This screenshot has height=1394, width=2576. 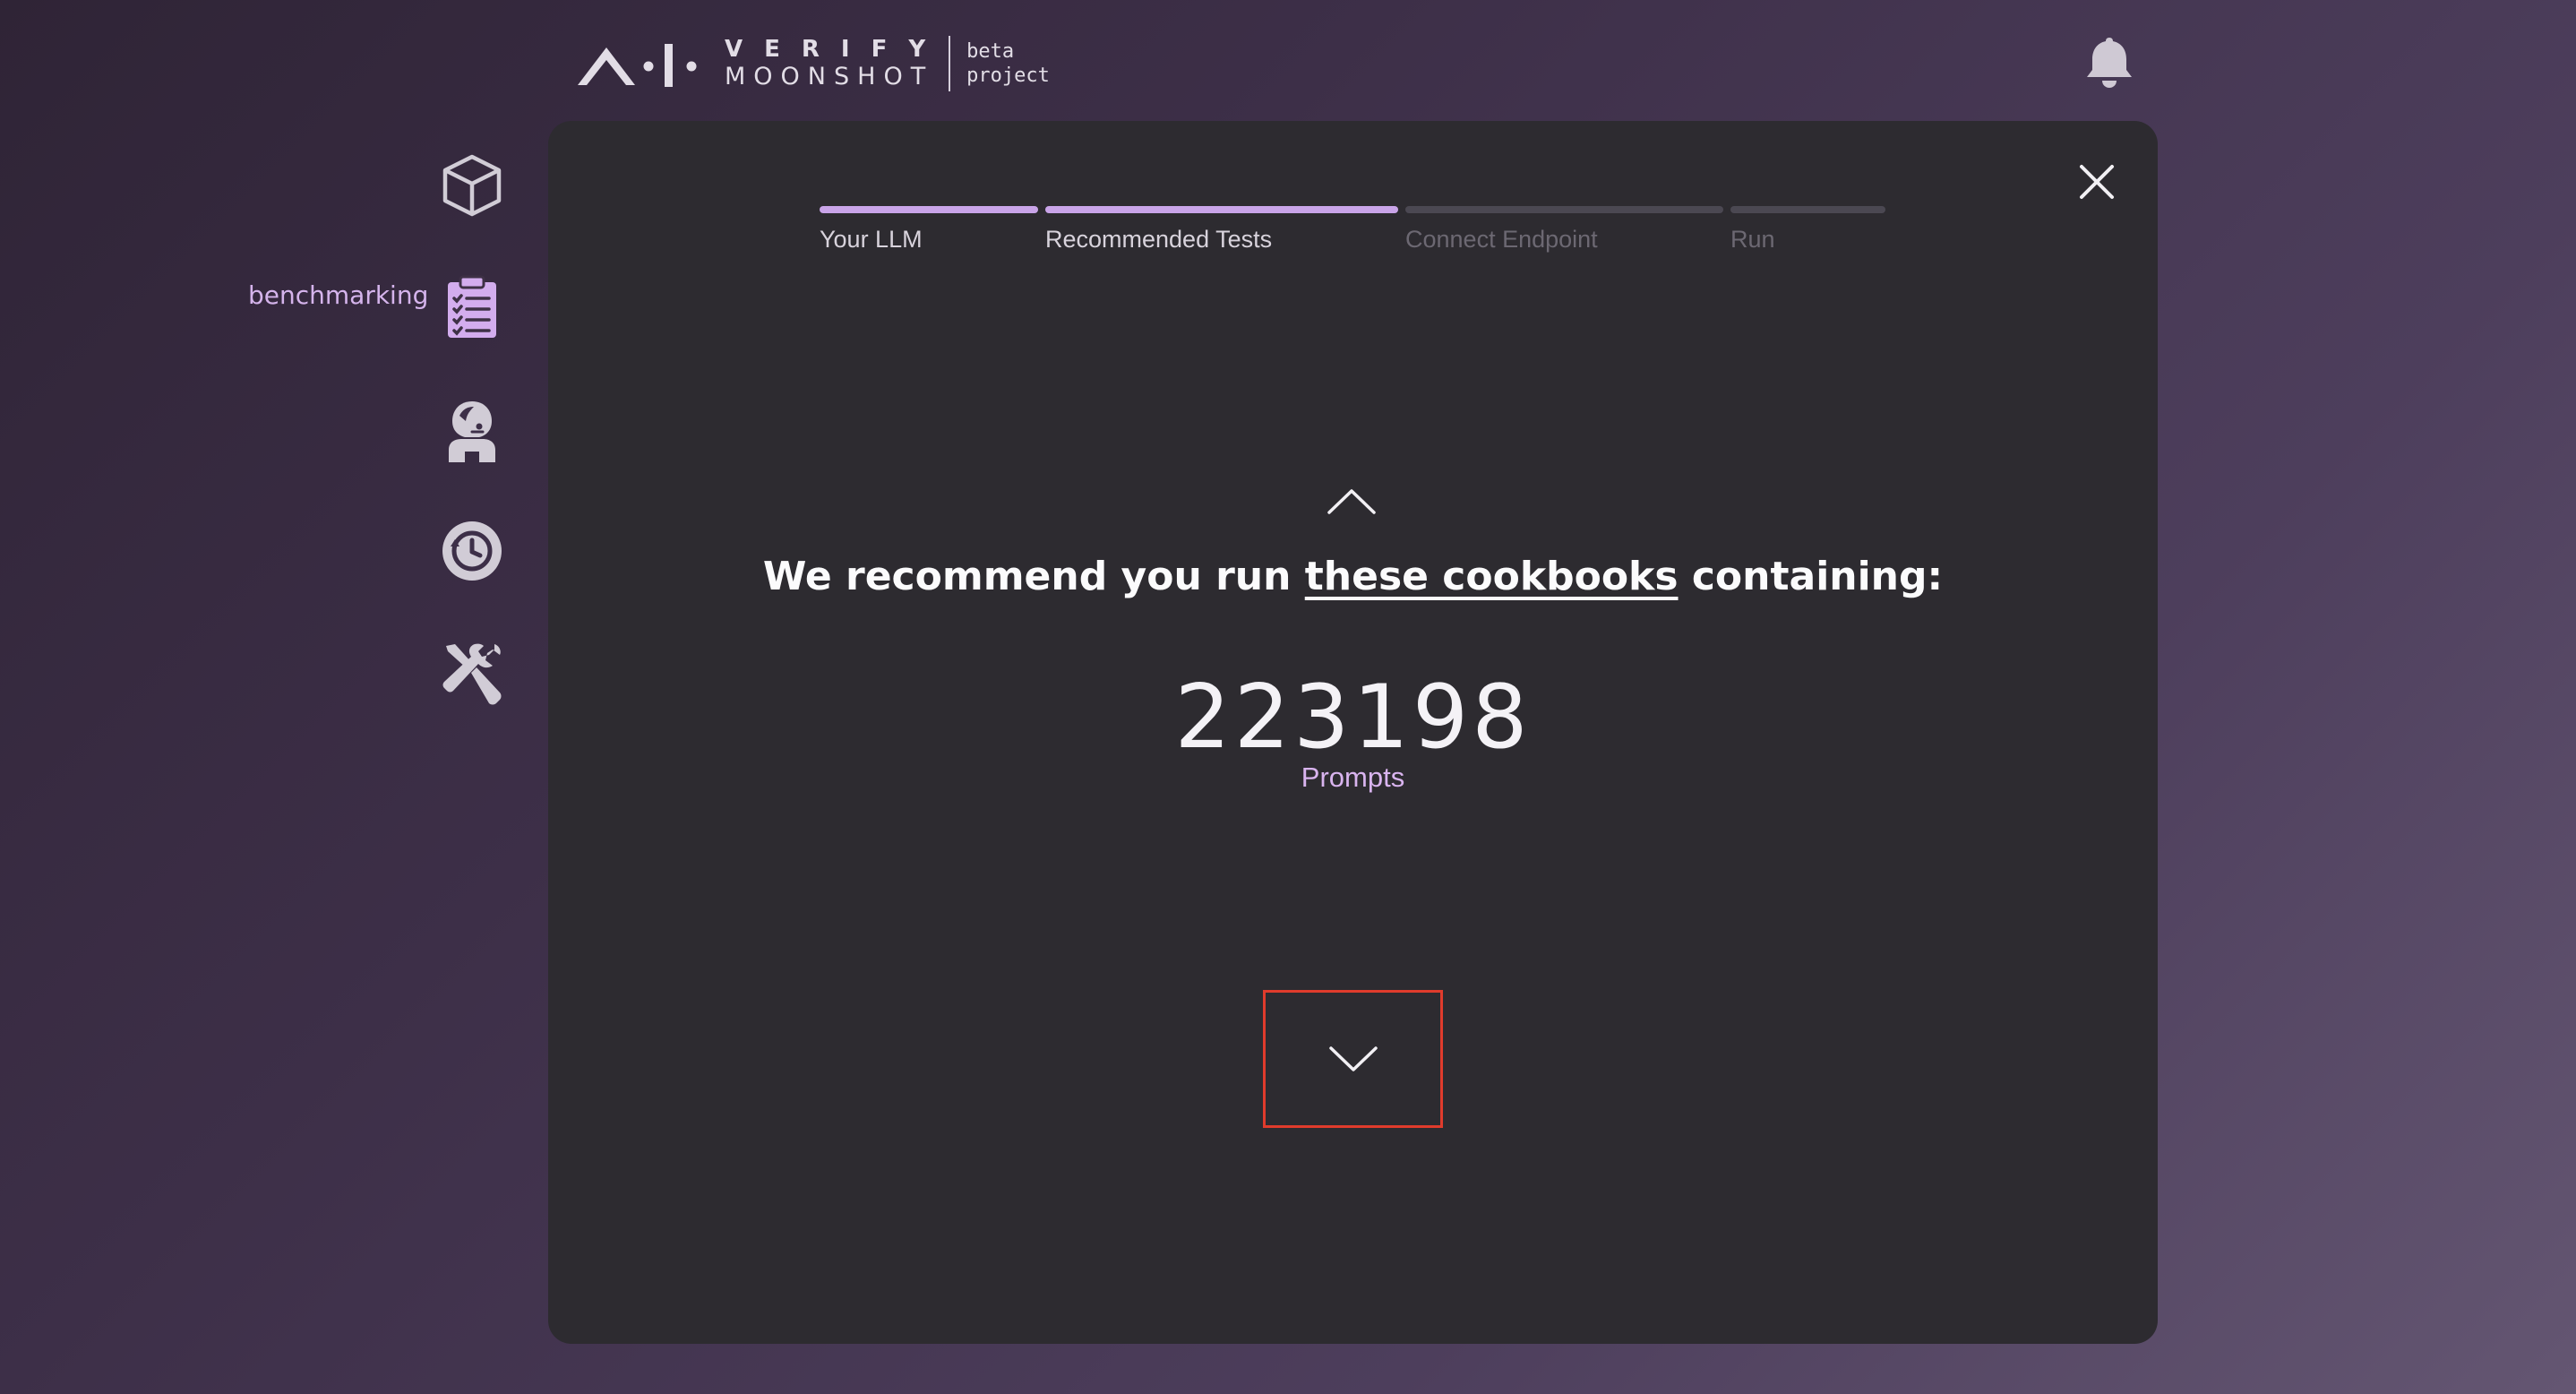 I want to click on bell-icon, so click(x=2109, y=63).